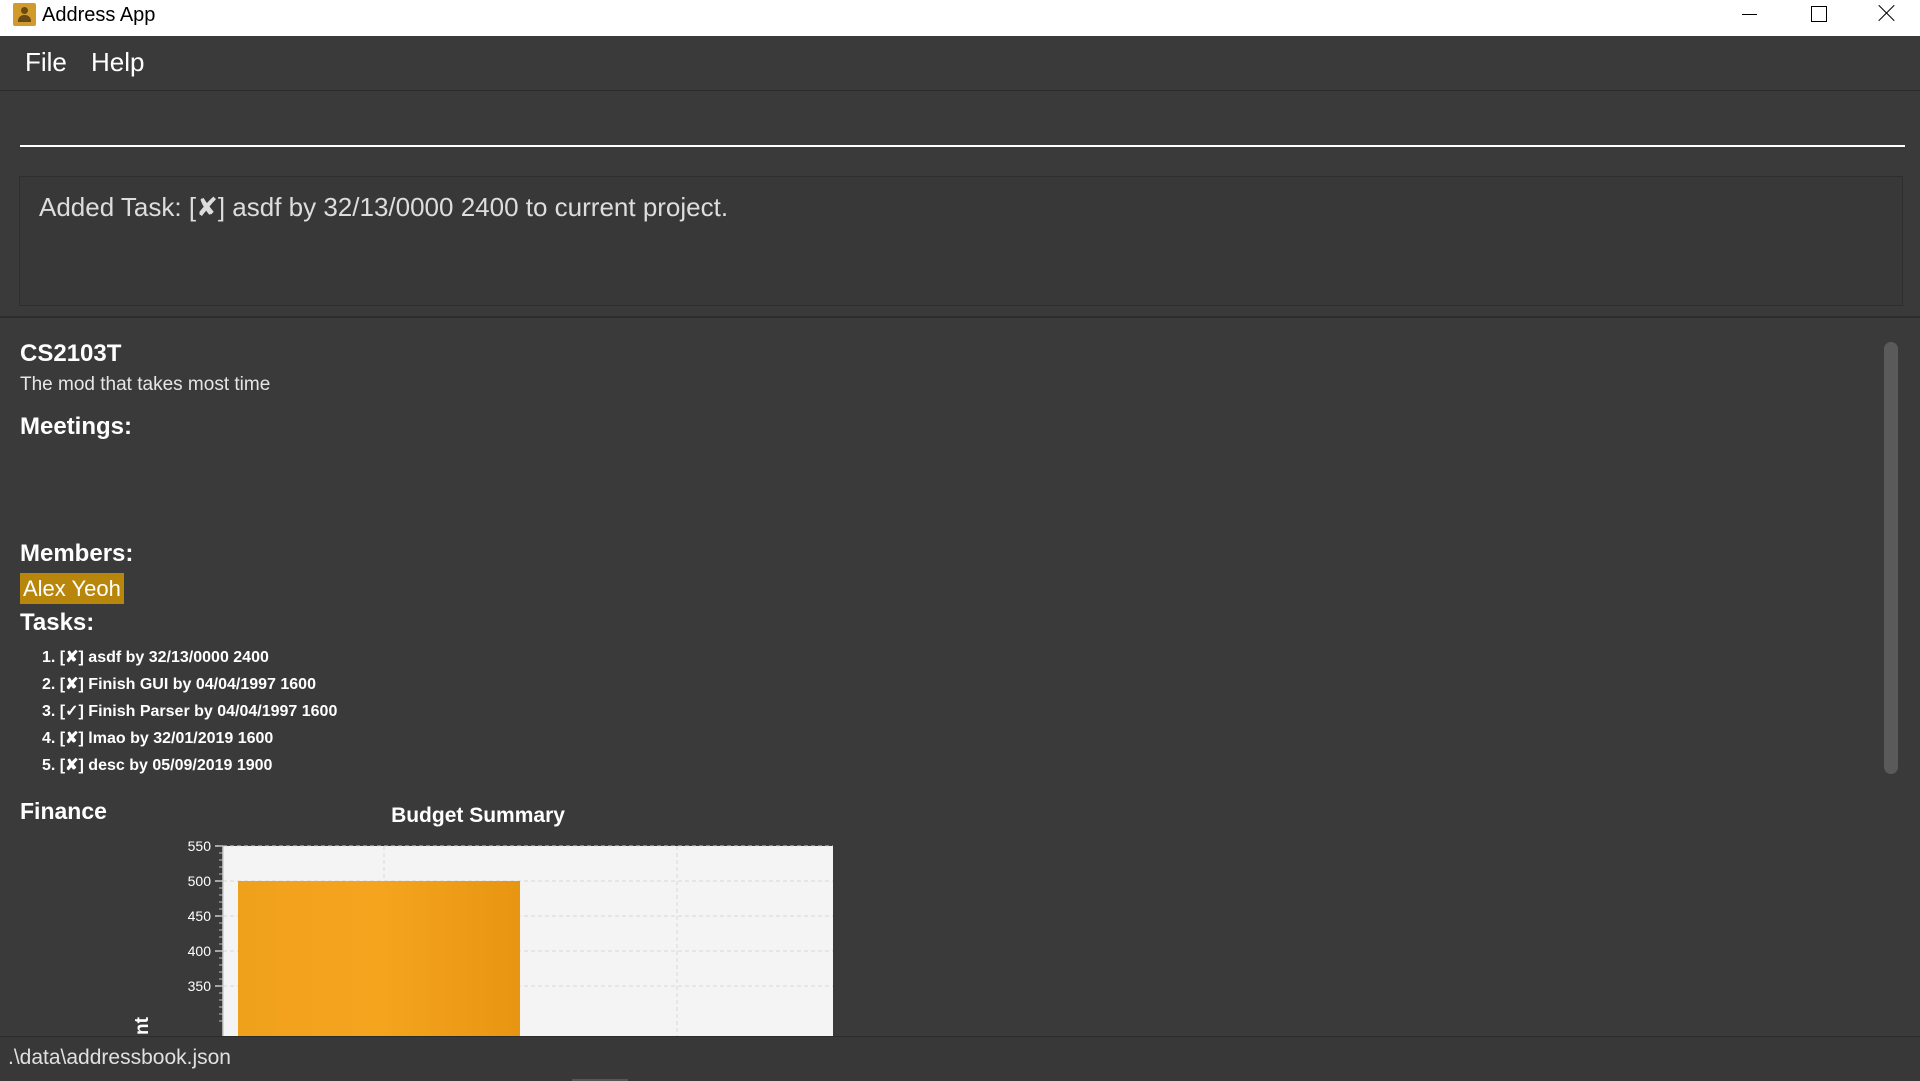 Image resolution: width=1920 pixels, height=1081 pixels. What do you see at coordinates (145, 384) in the screenshot?
I see `project-description: The mod that takes most time` at bounding box center [145, 384].